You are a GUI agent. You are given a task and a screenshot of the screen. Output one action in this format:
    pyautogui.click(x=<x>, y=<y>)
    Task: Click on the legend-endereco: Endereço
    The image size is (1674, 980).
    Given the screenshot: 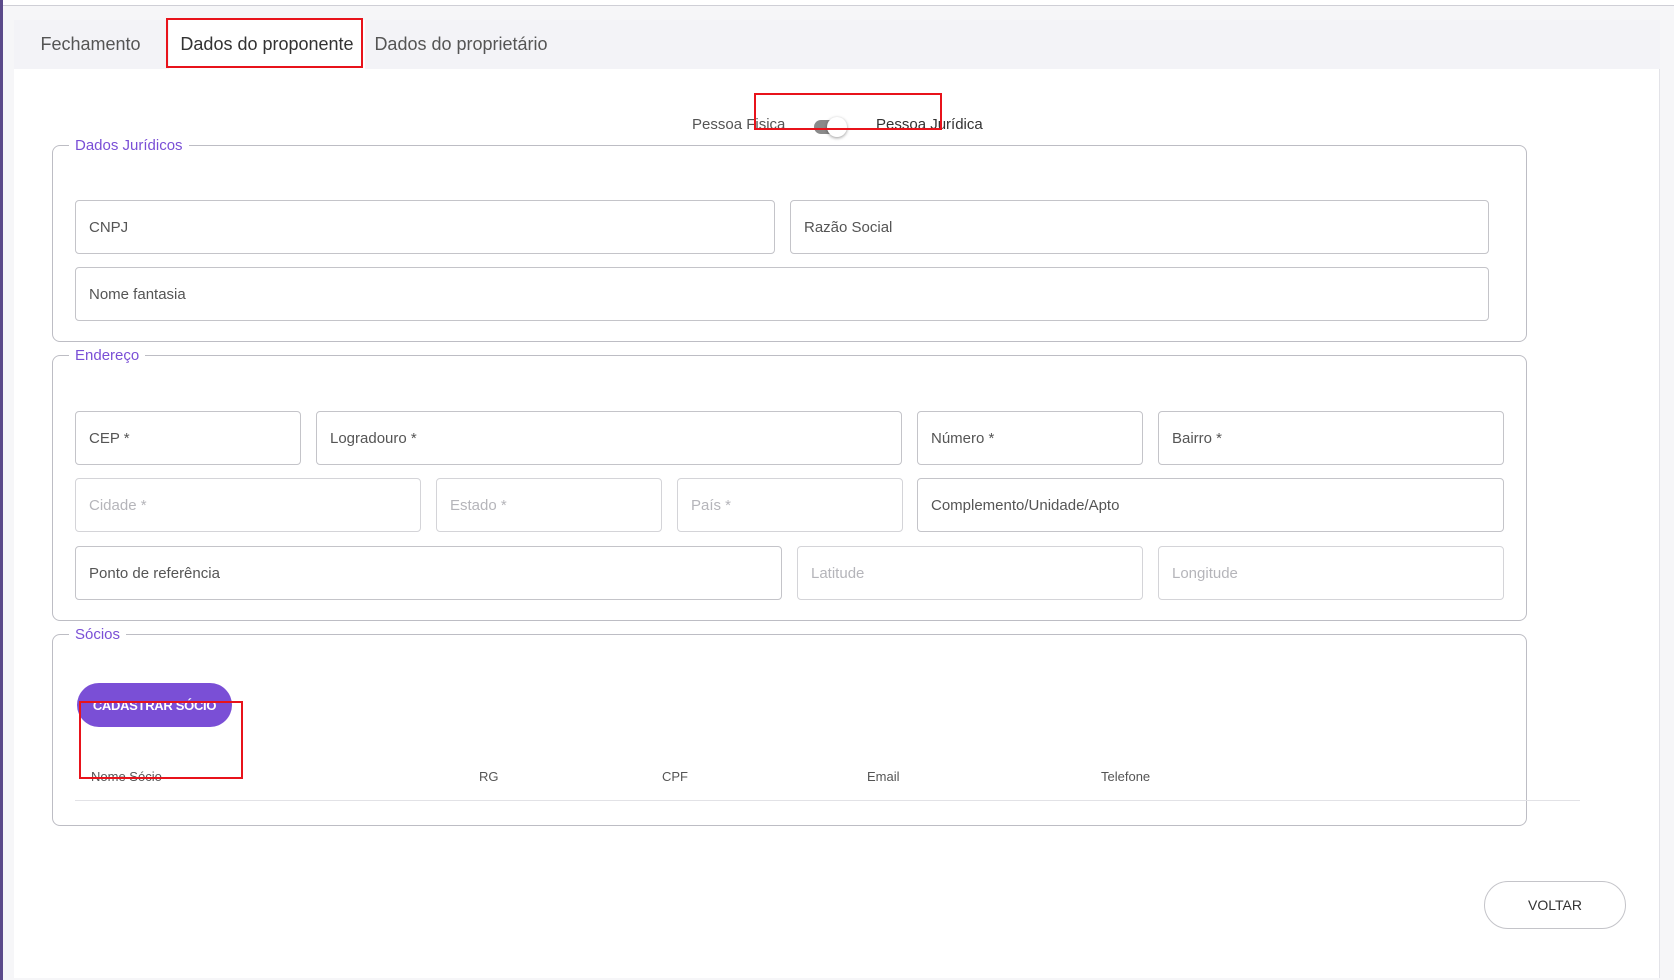 What is the action you would take?
    pyautogui.click(x=107, y=355)
    